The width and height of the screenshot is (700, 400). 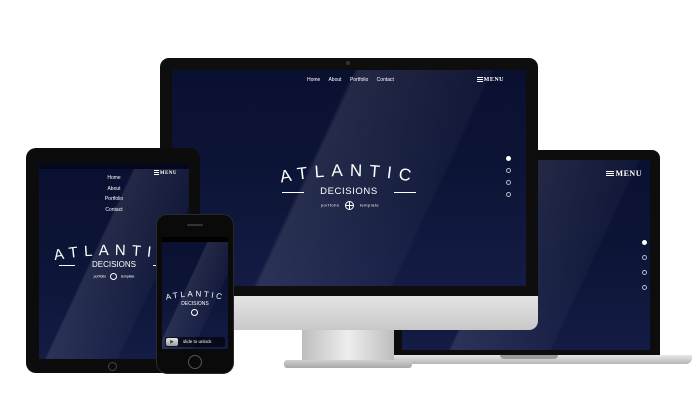 What do you see at coordinates (195, 362) in the screenshot?
I see `phone-home-button` at bounding box center [195, 362].